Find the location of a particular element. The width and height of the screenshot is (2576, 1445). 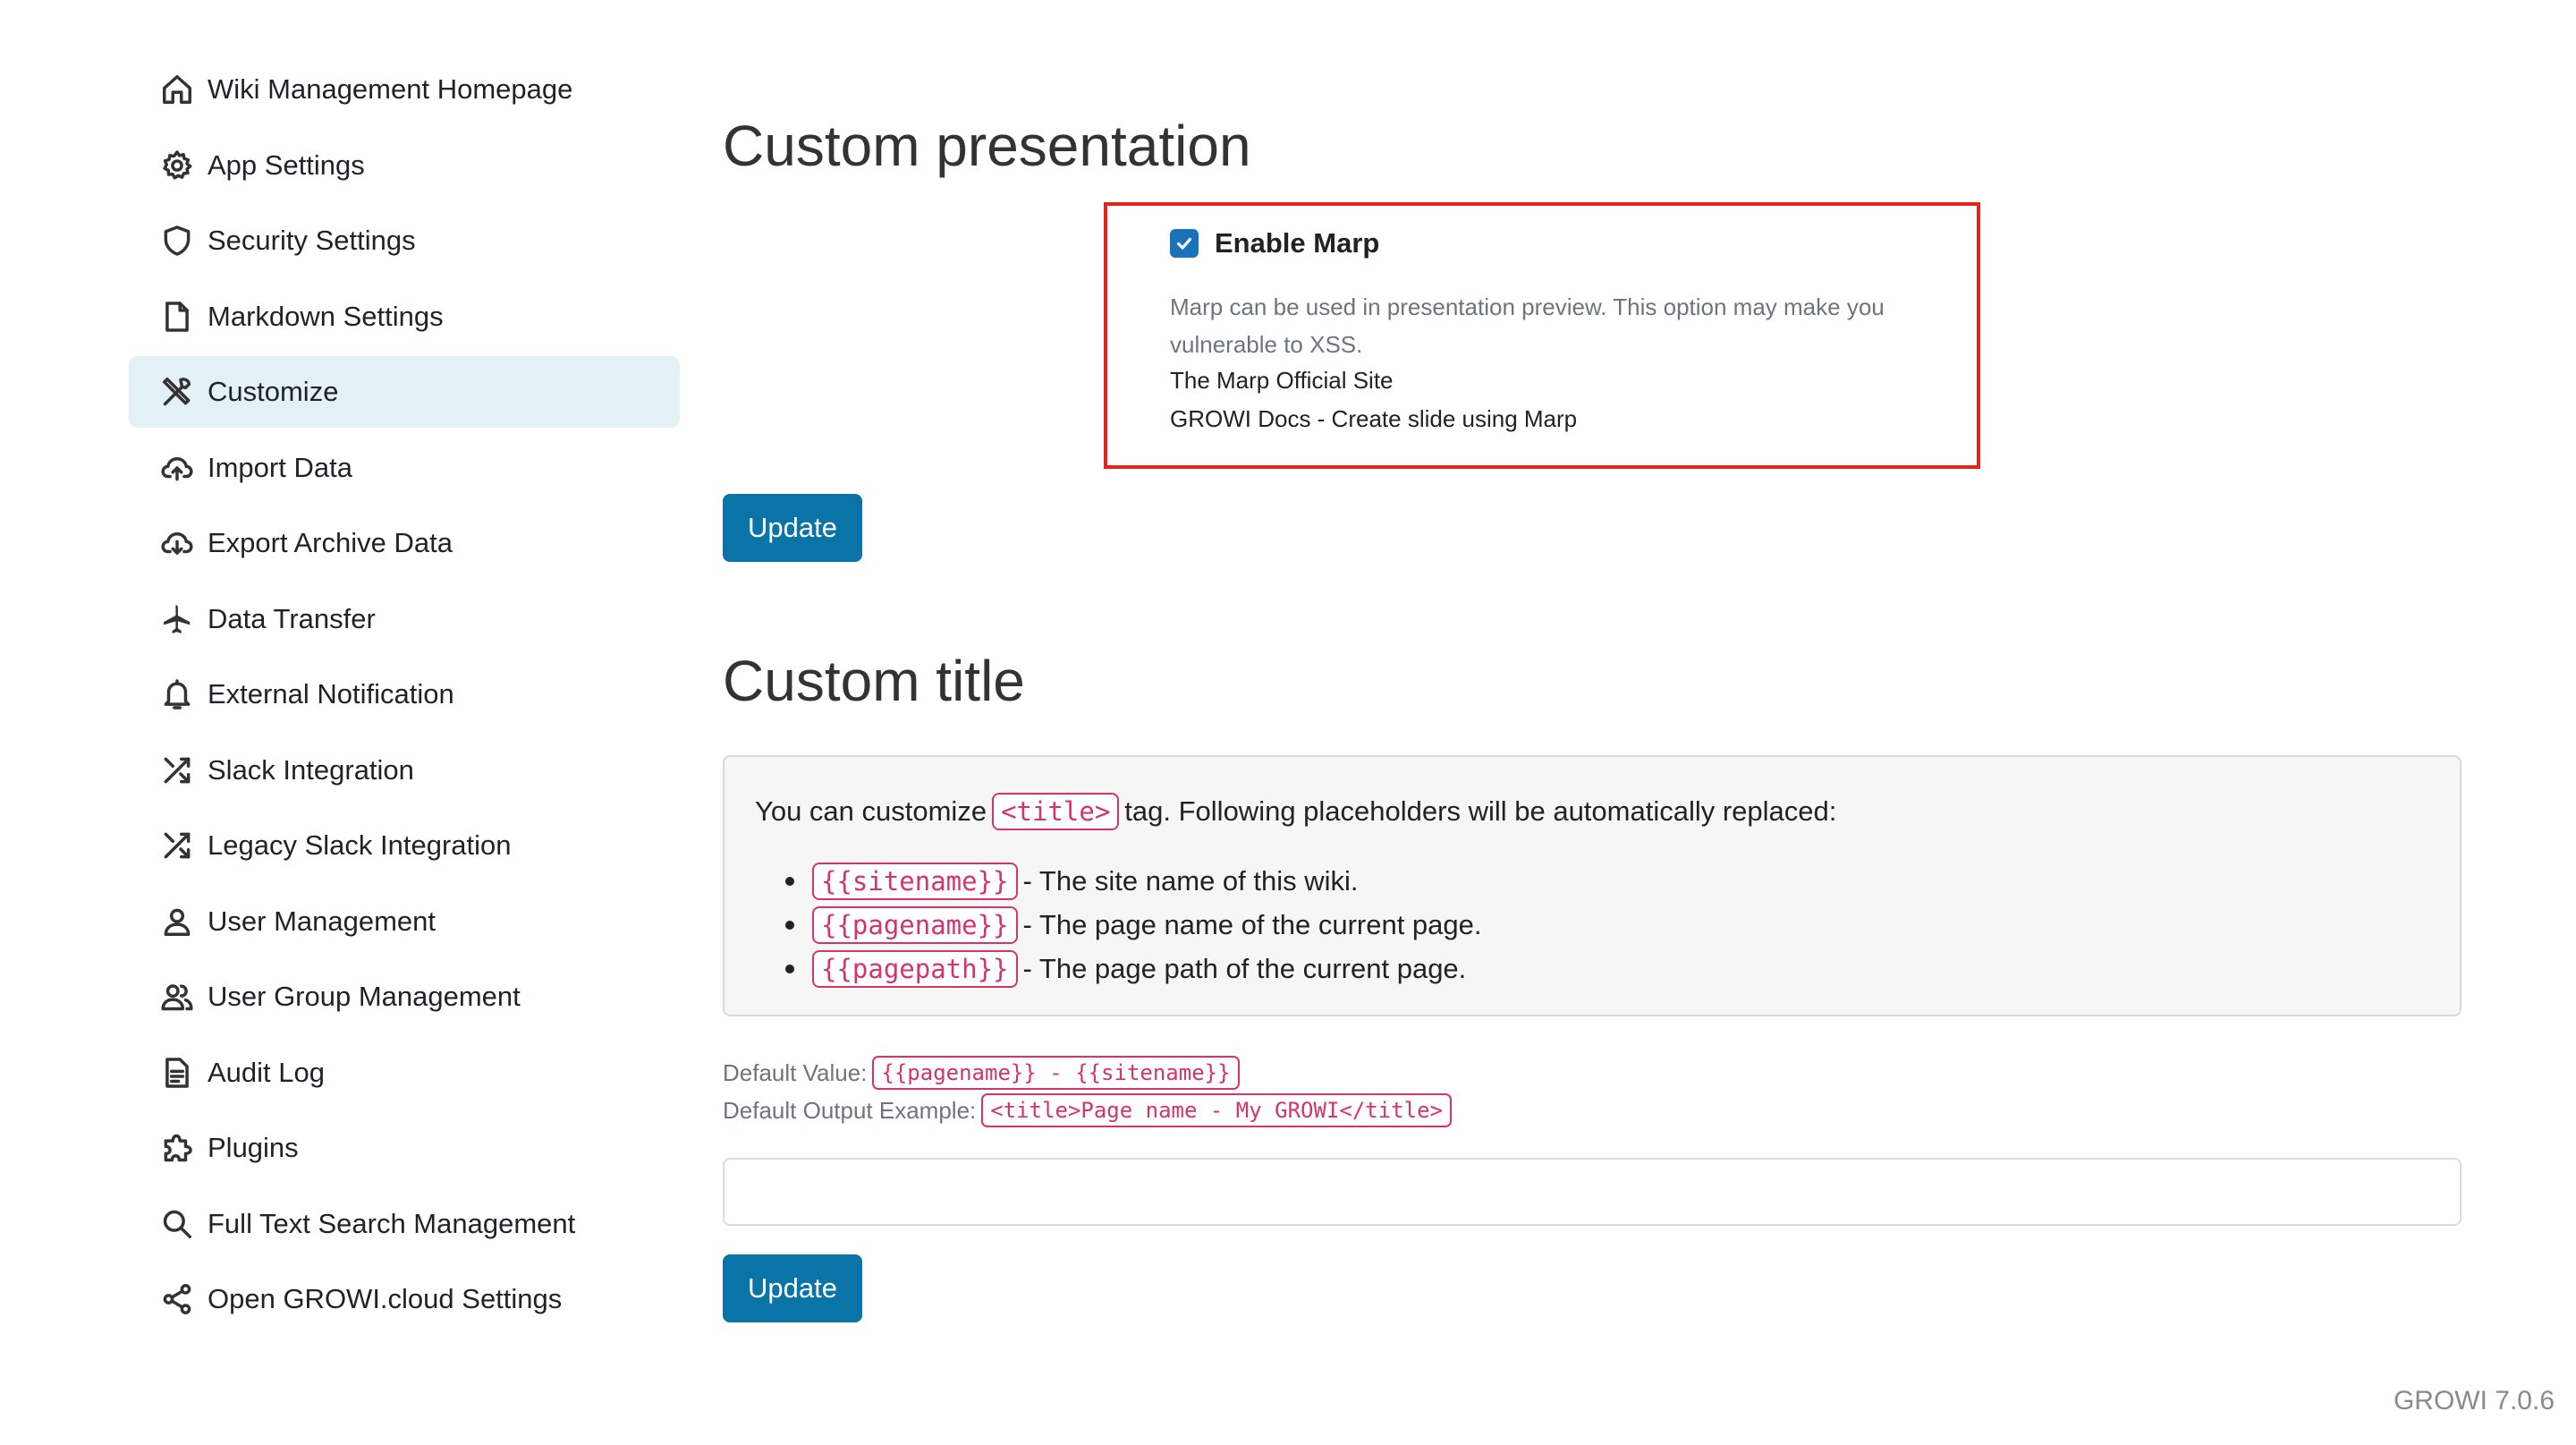

sidebar-item-label: Legacy Slack Integration is located at coordinates (360, 845).